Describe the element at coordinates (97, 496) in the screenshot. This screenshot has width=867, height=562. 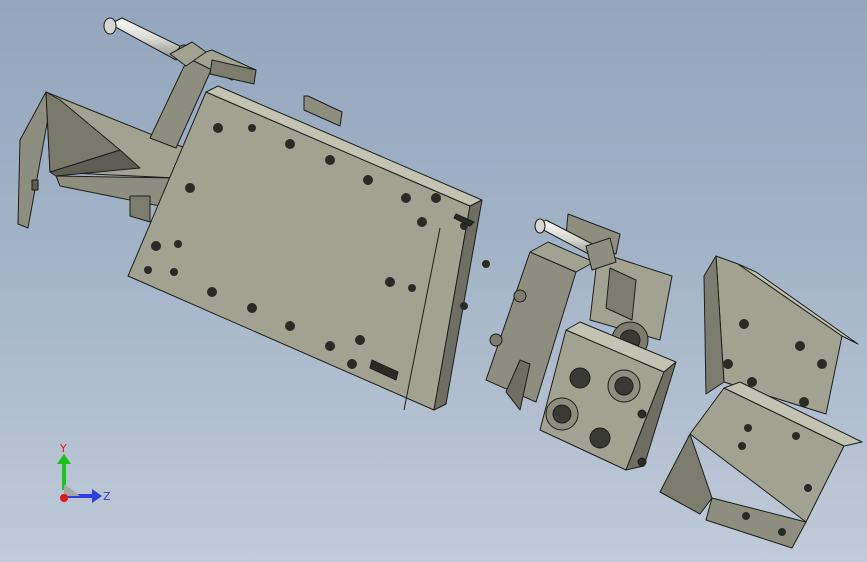
I see `z-axis-arrowhead` at that location.